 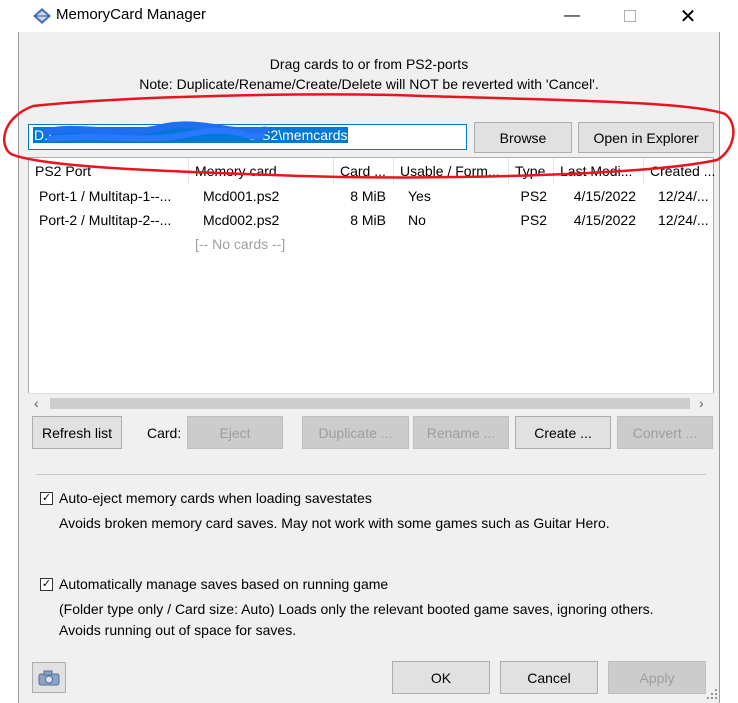 I want to click on close-button: ✕, so click(x=688, y=16).